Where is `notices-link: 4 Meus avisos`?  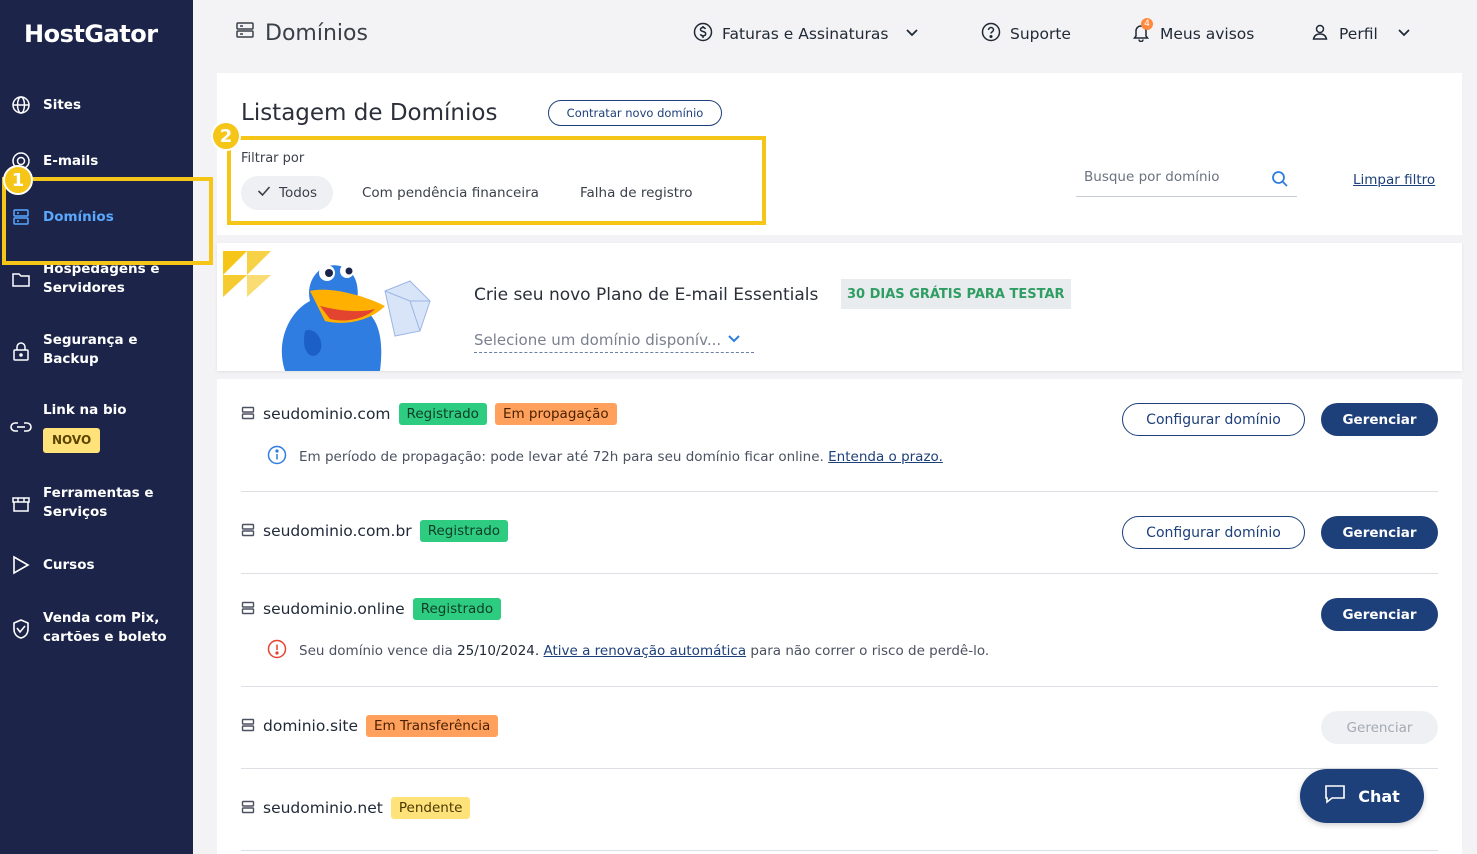
notices-link: 4 Meus avisos is located at coordinates (1192, 32).